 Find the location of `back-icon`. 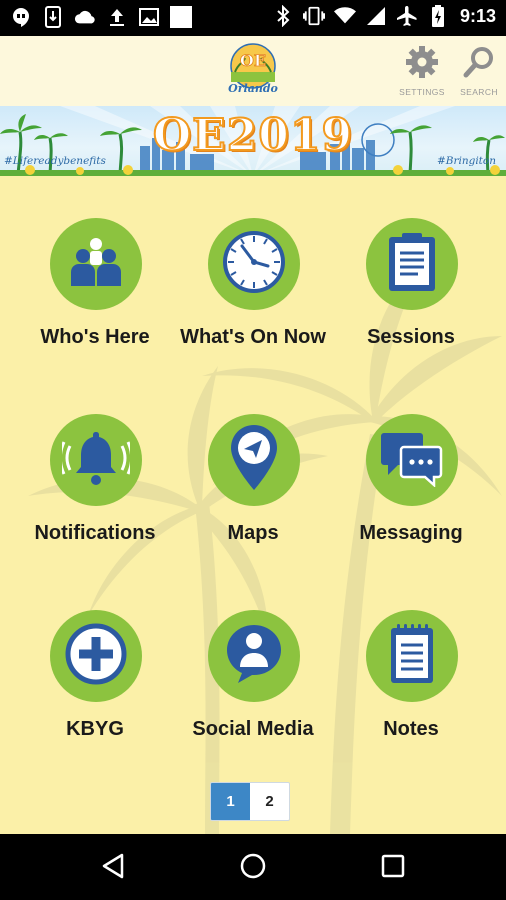

back-icon is located at coordinates (113, 868).